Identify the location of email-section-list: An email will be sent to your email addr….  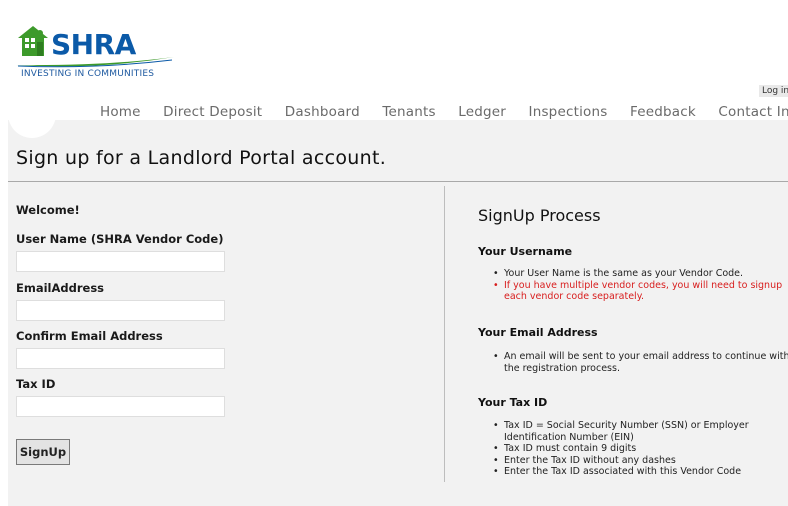
(640, 362).